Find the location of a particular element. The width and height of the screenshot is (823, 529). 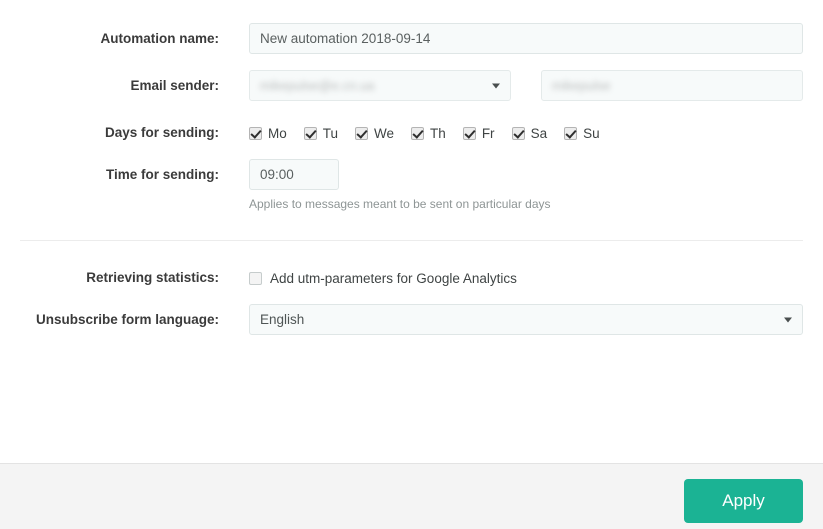

time-field-group is located at coordinates (294, 174).